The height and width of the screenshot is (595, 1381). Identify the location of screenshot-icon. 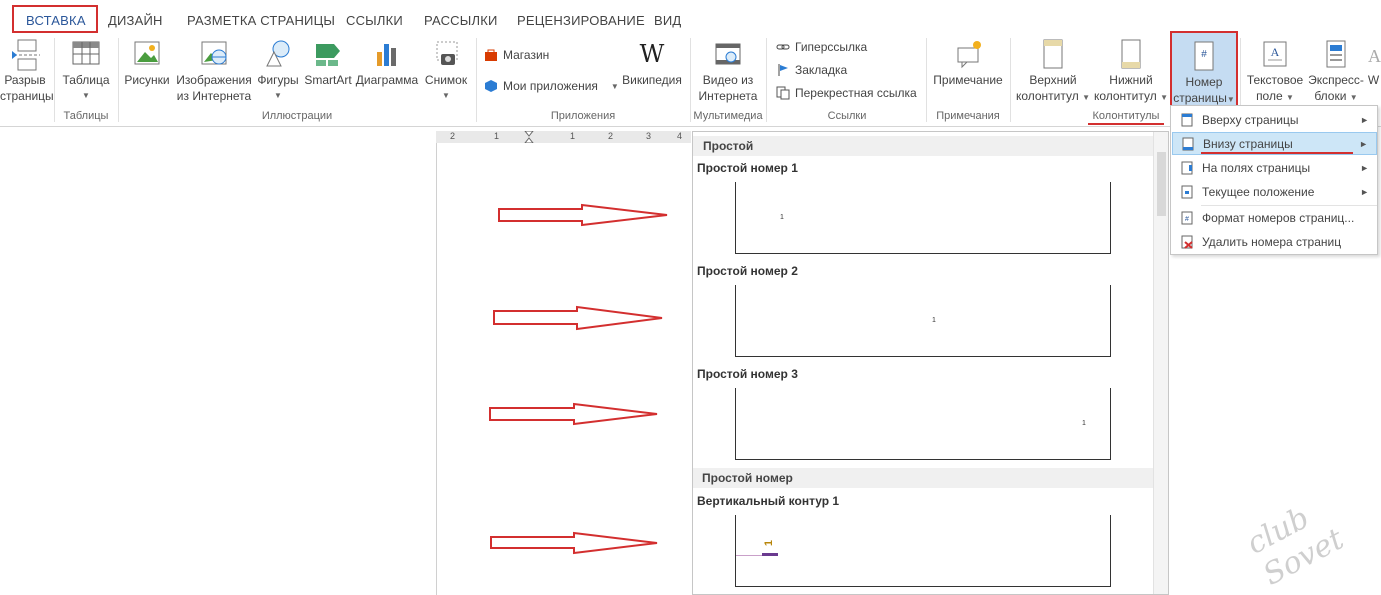
(447, 53).